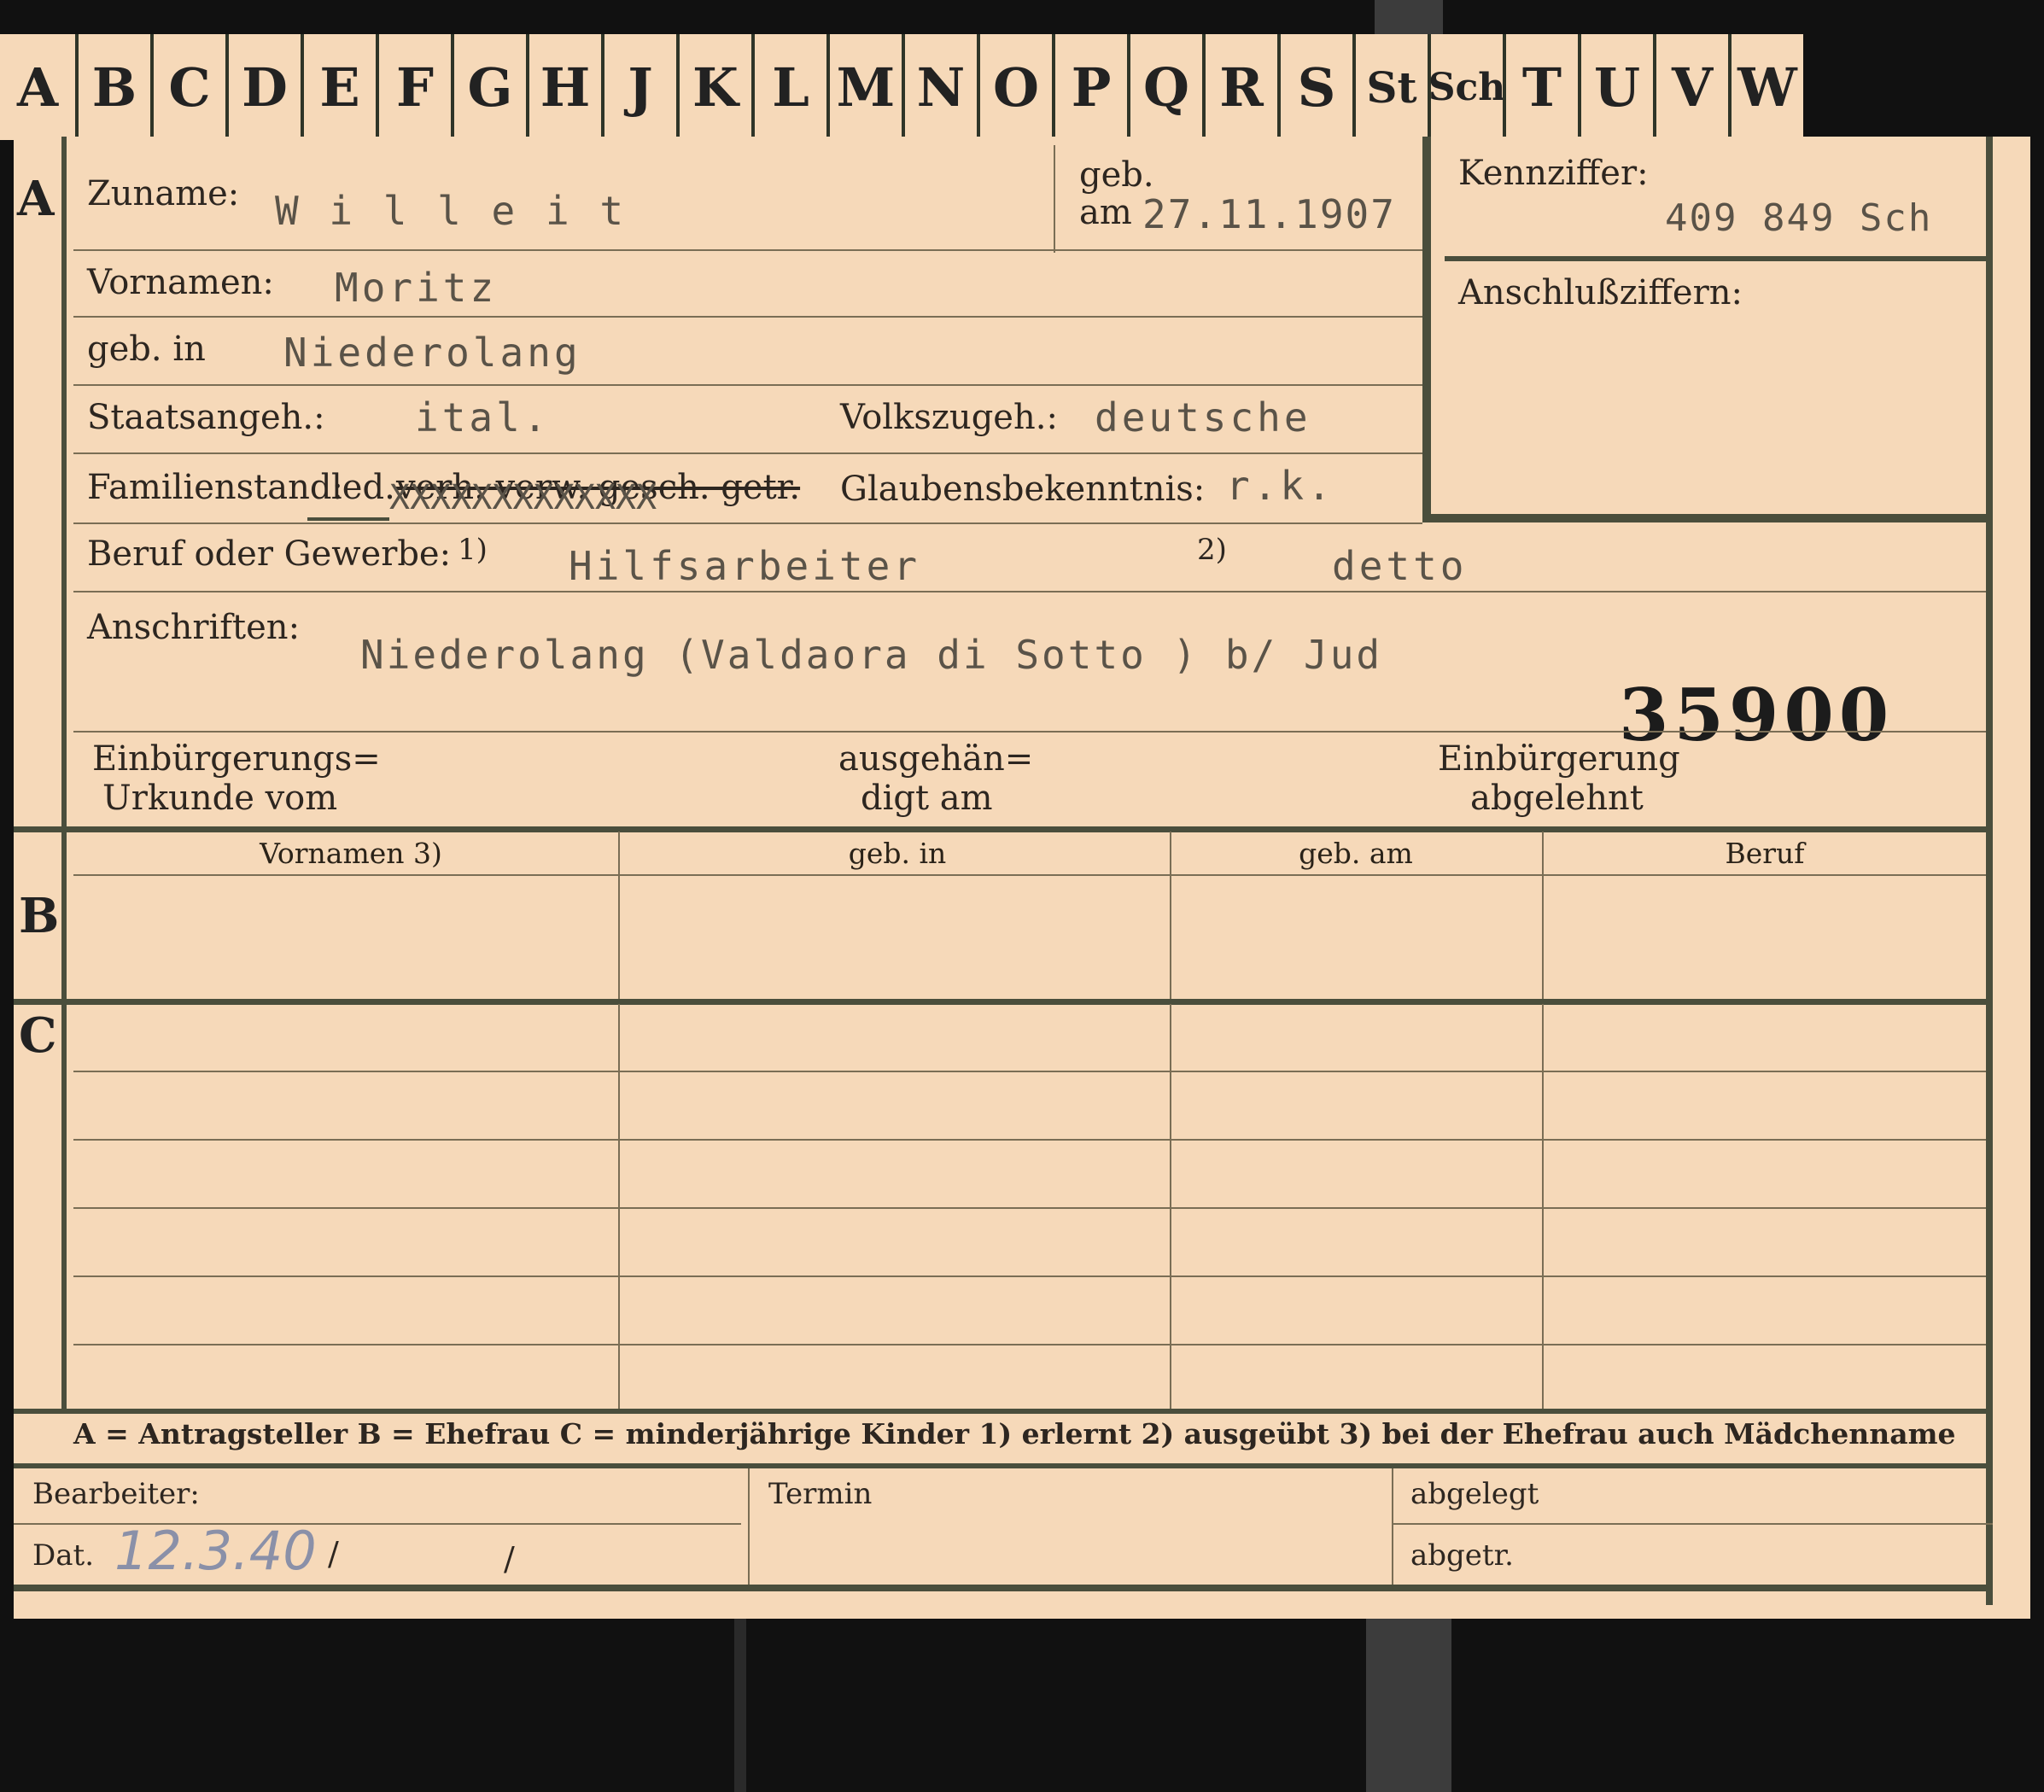 The height and width of the screenshot is (1792, 2044). Describe the element at coordinates (187, 87) in the screenshot. I see `tab-letter: C` at that location.